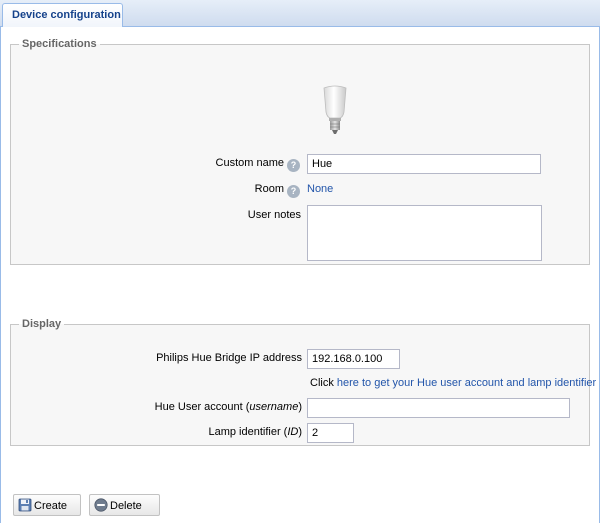 This screenshot has height=523, width=600. Describe the element at coordinates (25, 505) in the screenshot. I see `save-icon` at that location.